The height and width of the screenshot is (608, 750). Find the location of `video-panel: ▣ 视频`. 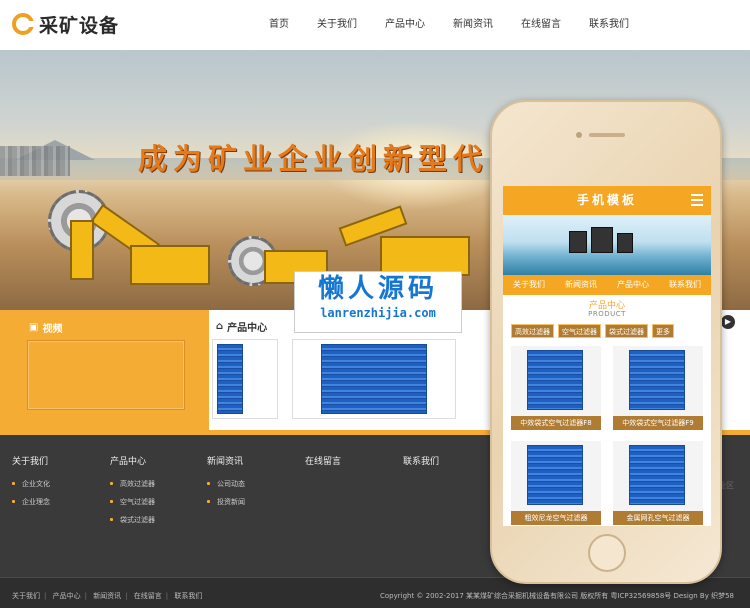

video-panel: ▣ 视频 is located at coordinates (106, 372).